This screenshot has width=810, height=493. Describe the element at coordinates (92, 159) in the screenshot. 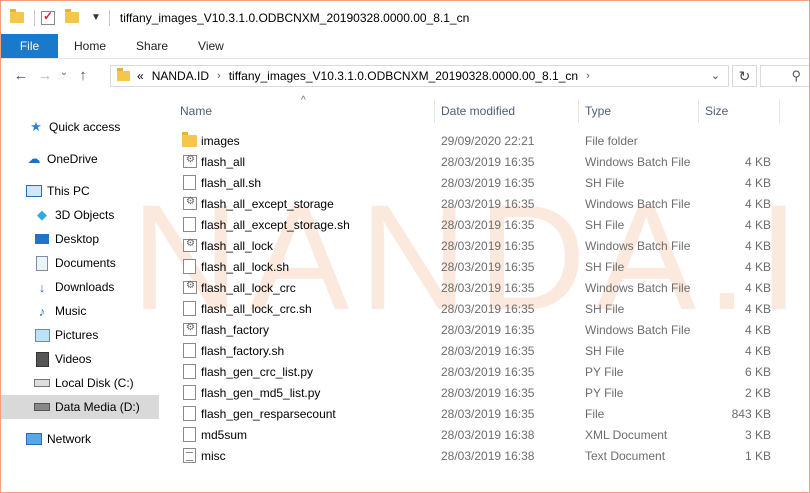

I see `sidebar-item-onedrive: ☁ OneDrive` at that location.